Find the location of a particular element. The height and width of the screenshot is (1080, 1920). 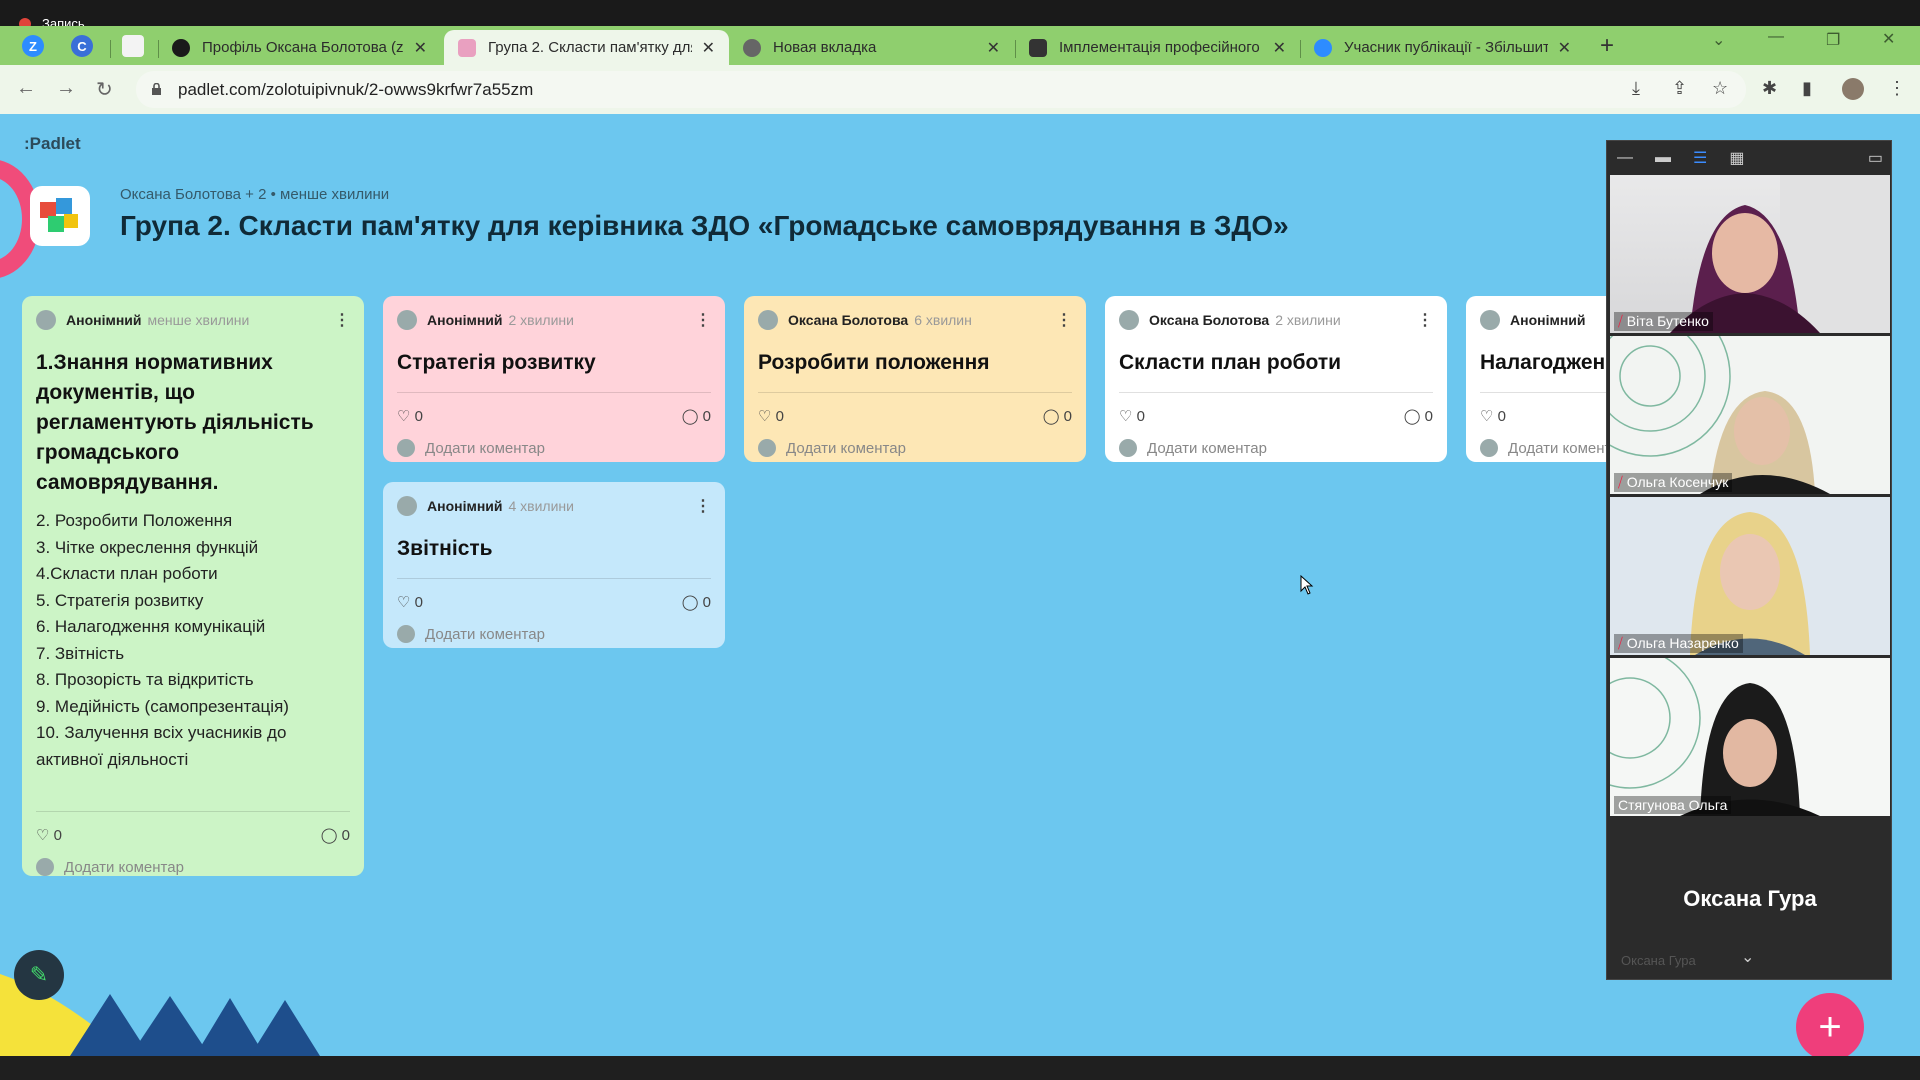

tab-separator is located at coordinates (110, 49).